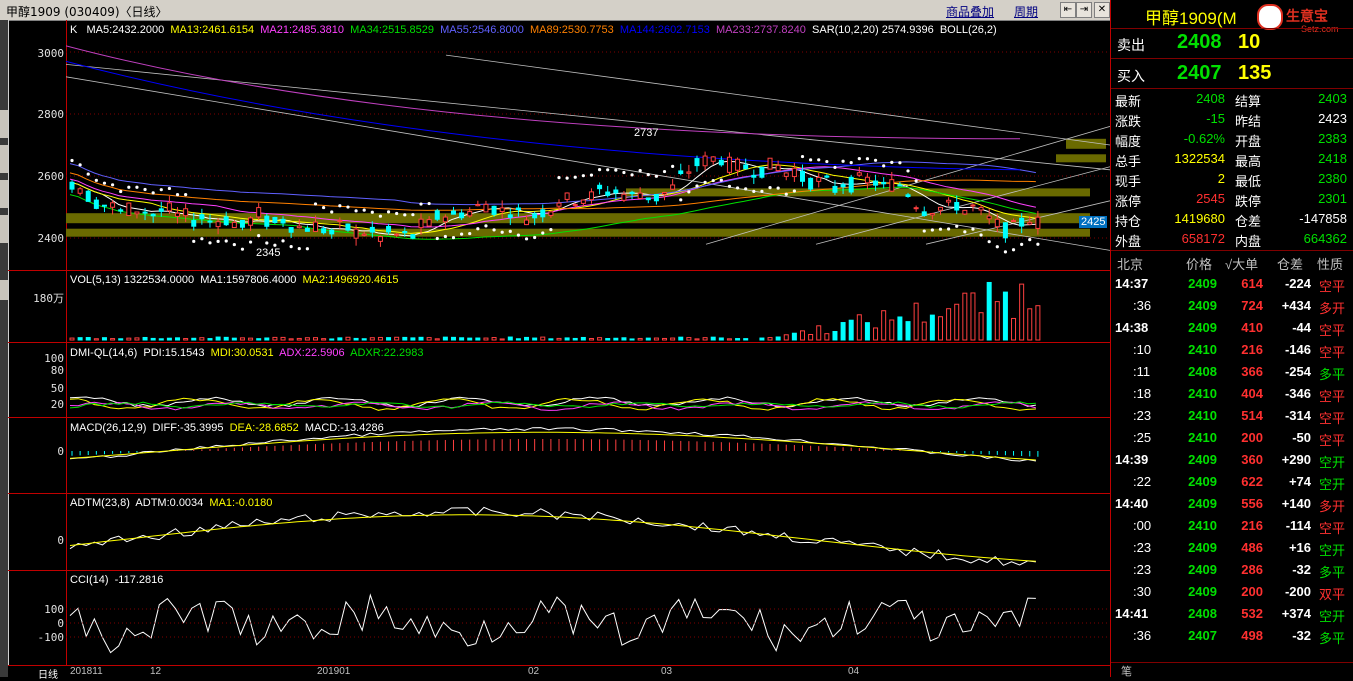 The image size is (1353, 681). Describe the element at coordinates (1332, 638) in the screenshot. I see `tick-nature: 多平` at that location.